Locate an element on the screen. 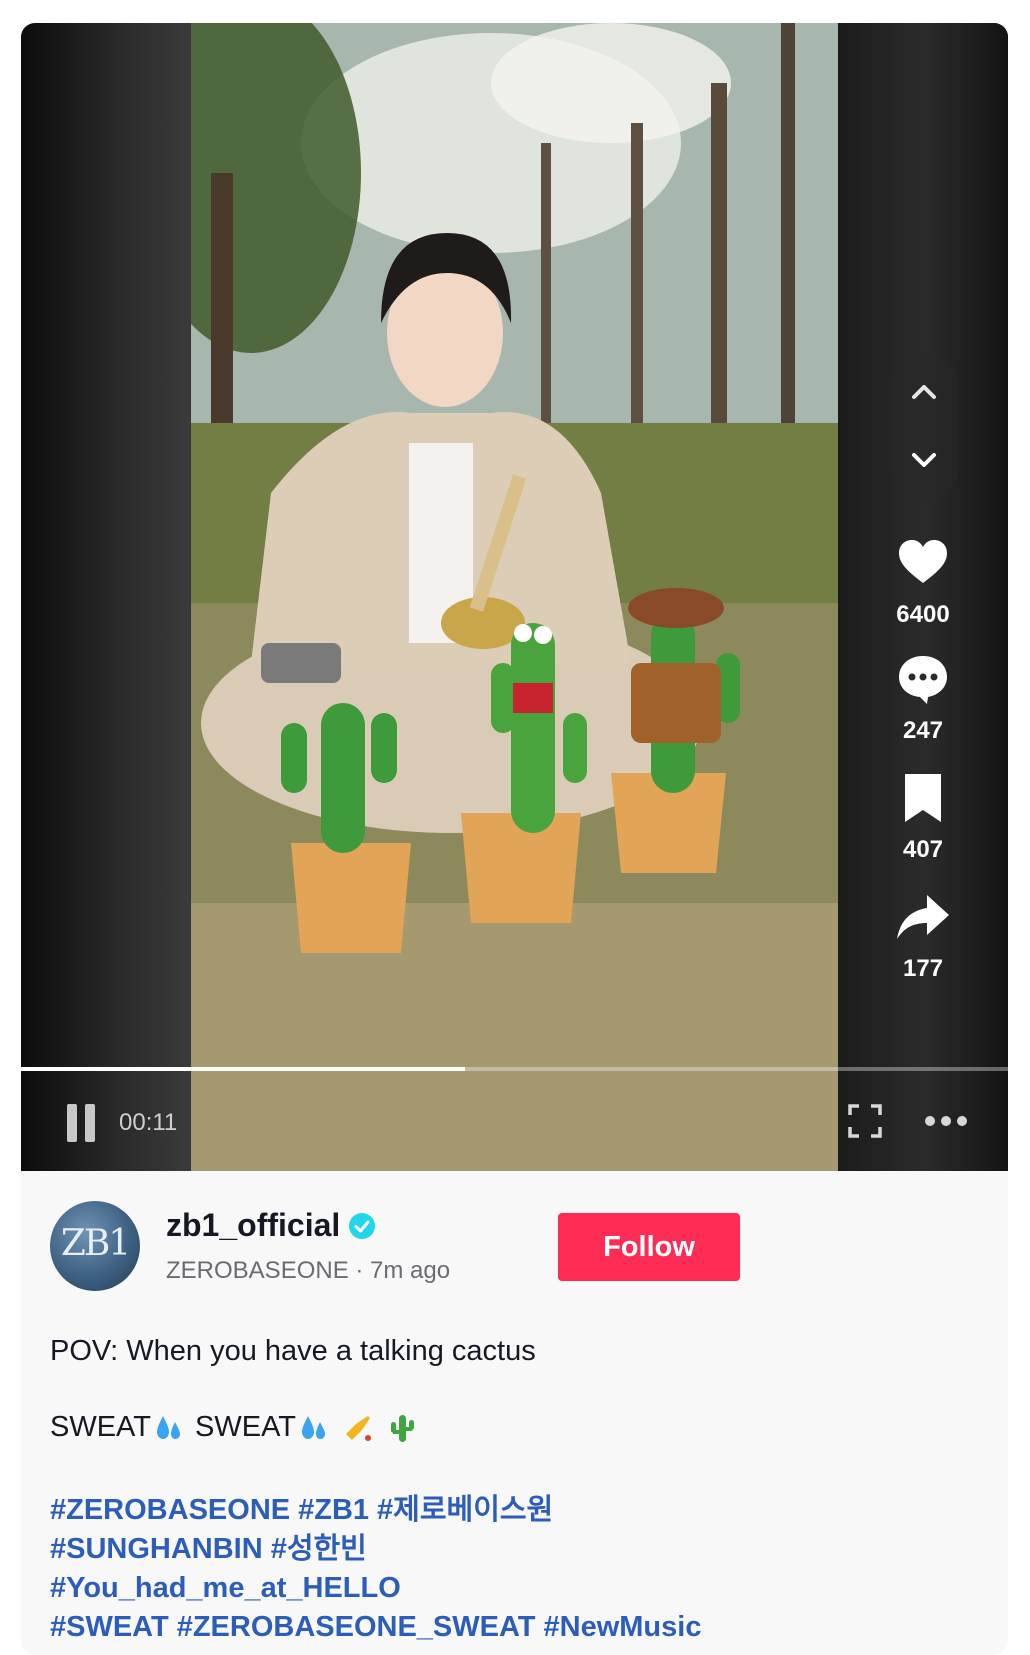  like-action: 6400 is located at coordinates (923, 582).